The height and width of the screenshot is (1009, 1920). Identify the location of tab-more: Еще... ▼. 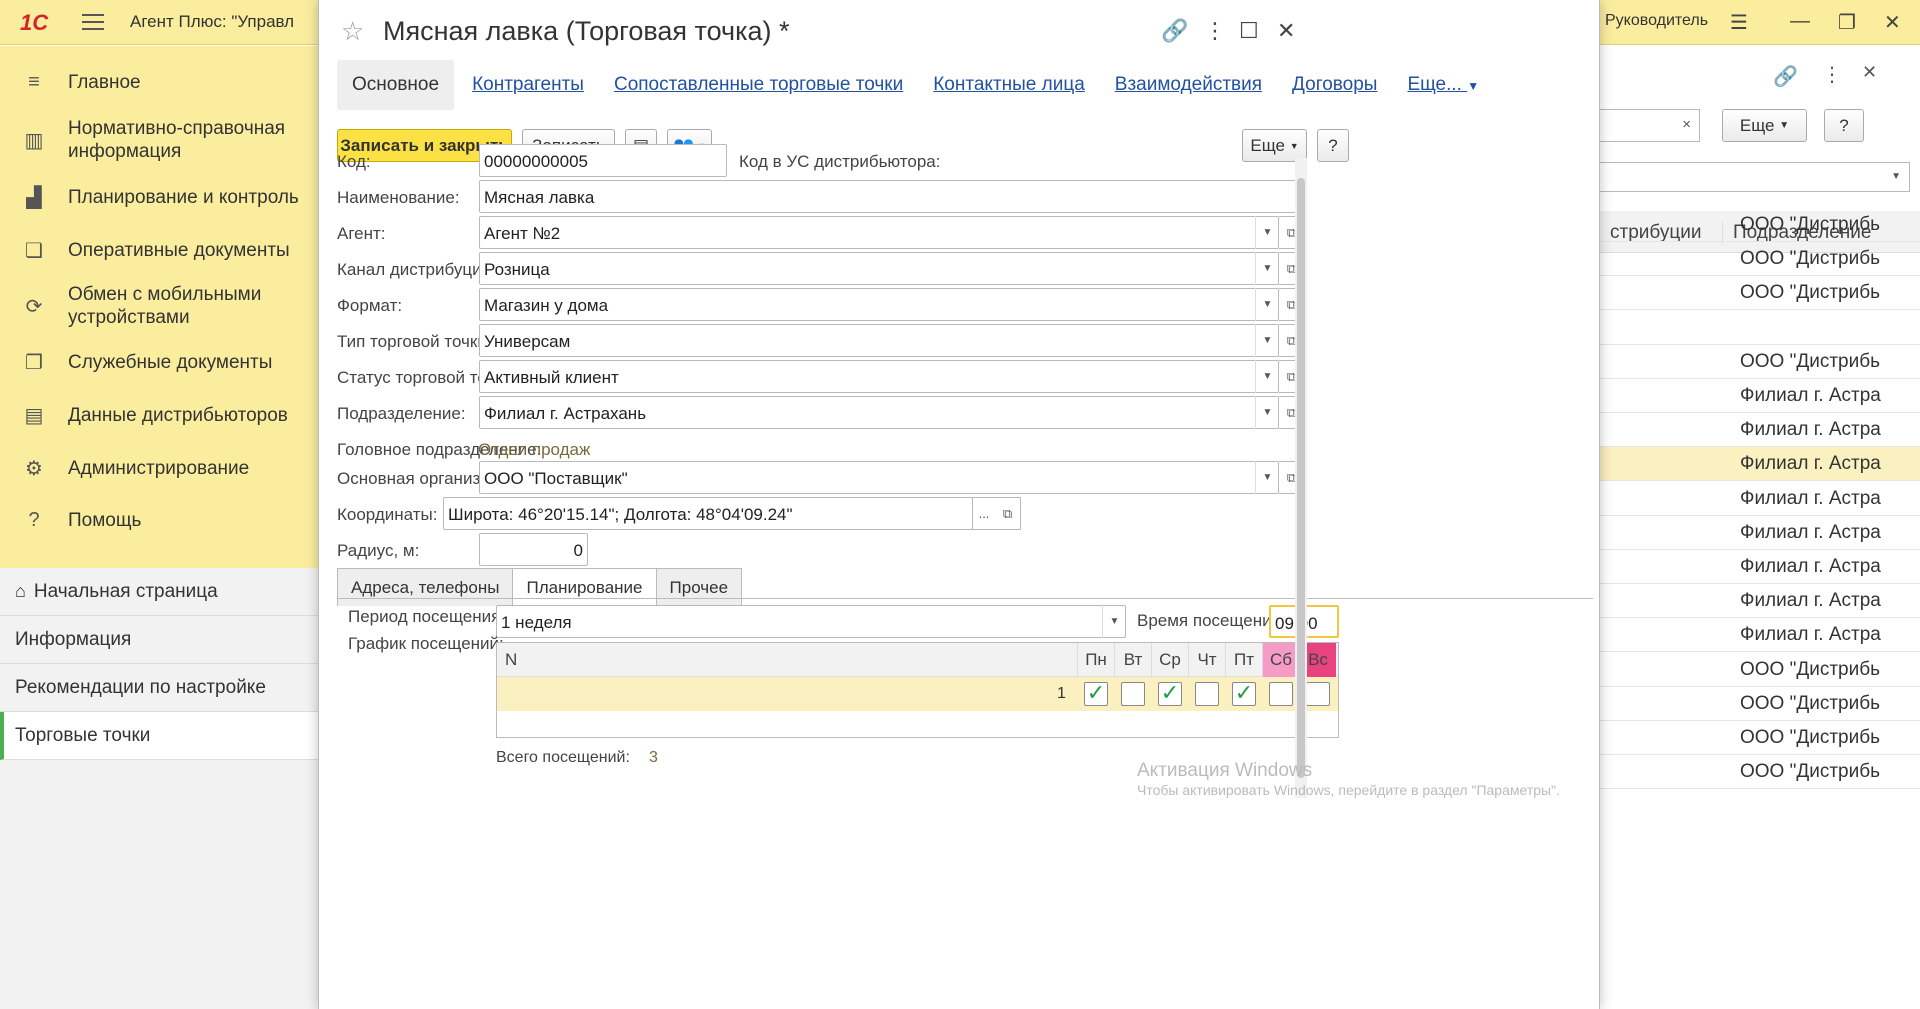
(1443, 85).